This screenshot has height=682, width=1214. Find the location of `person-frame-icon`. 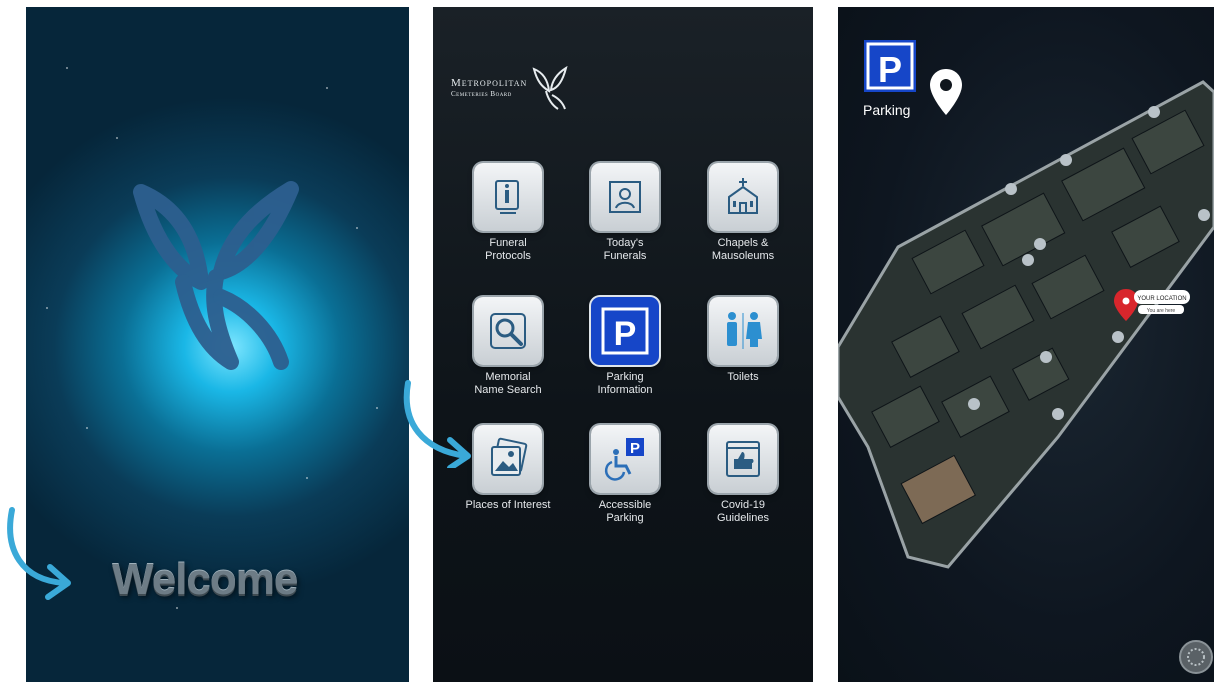

person-frame-icon is located at coordinates (625, 197).